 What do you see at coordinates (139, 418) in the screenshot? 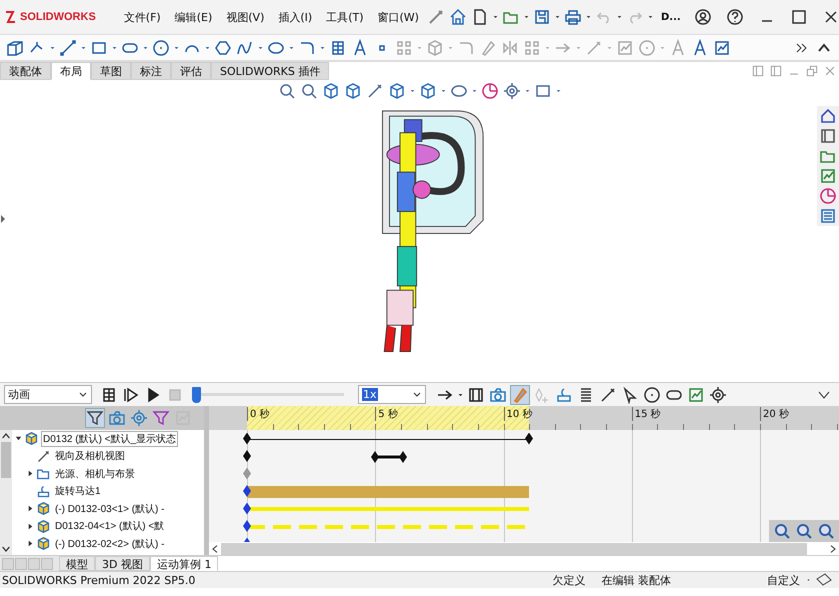
I see `gear-filter-icon` at bounding box center [139, 418].